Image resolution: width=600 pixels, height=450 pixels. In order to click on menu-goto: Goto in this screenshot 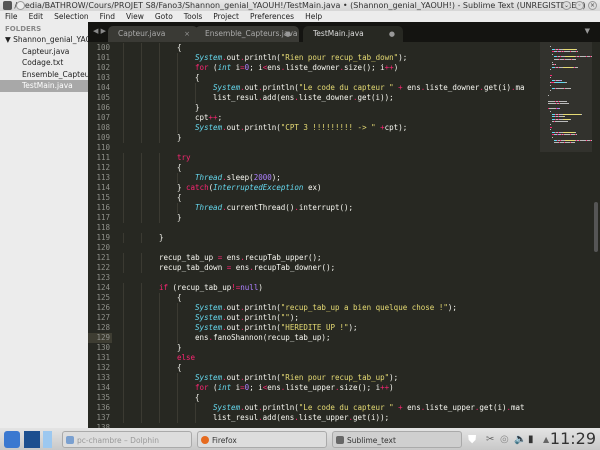, I will do `click(164, 16)`.